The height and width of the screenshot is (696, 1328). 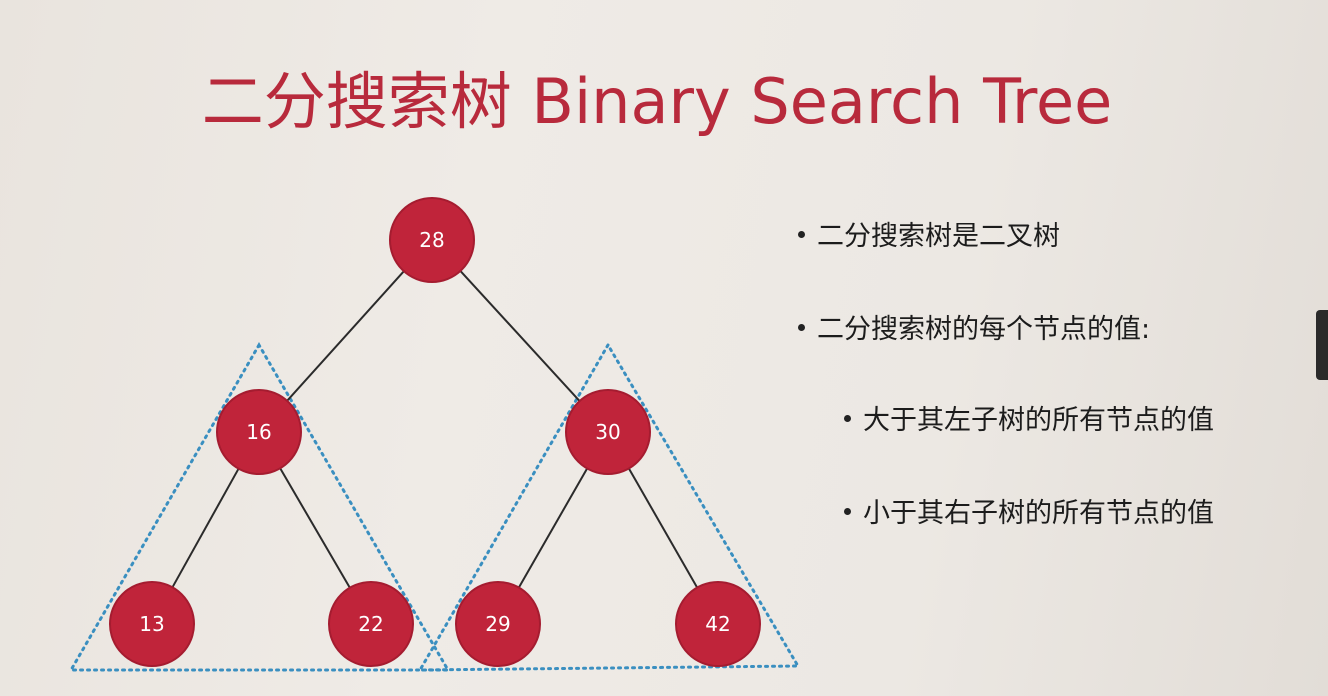 I want to click on bullet-text: 小于其右子树的所有节点的值, so click(x=1038, y=513).